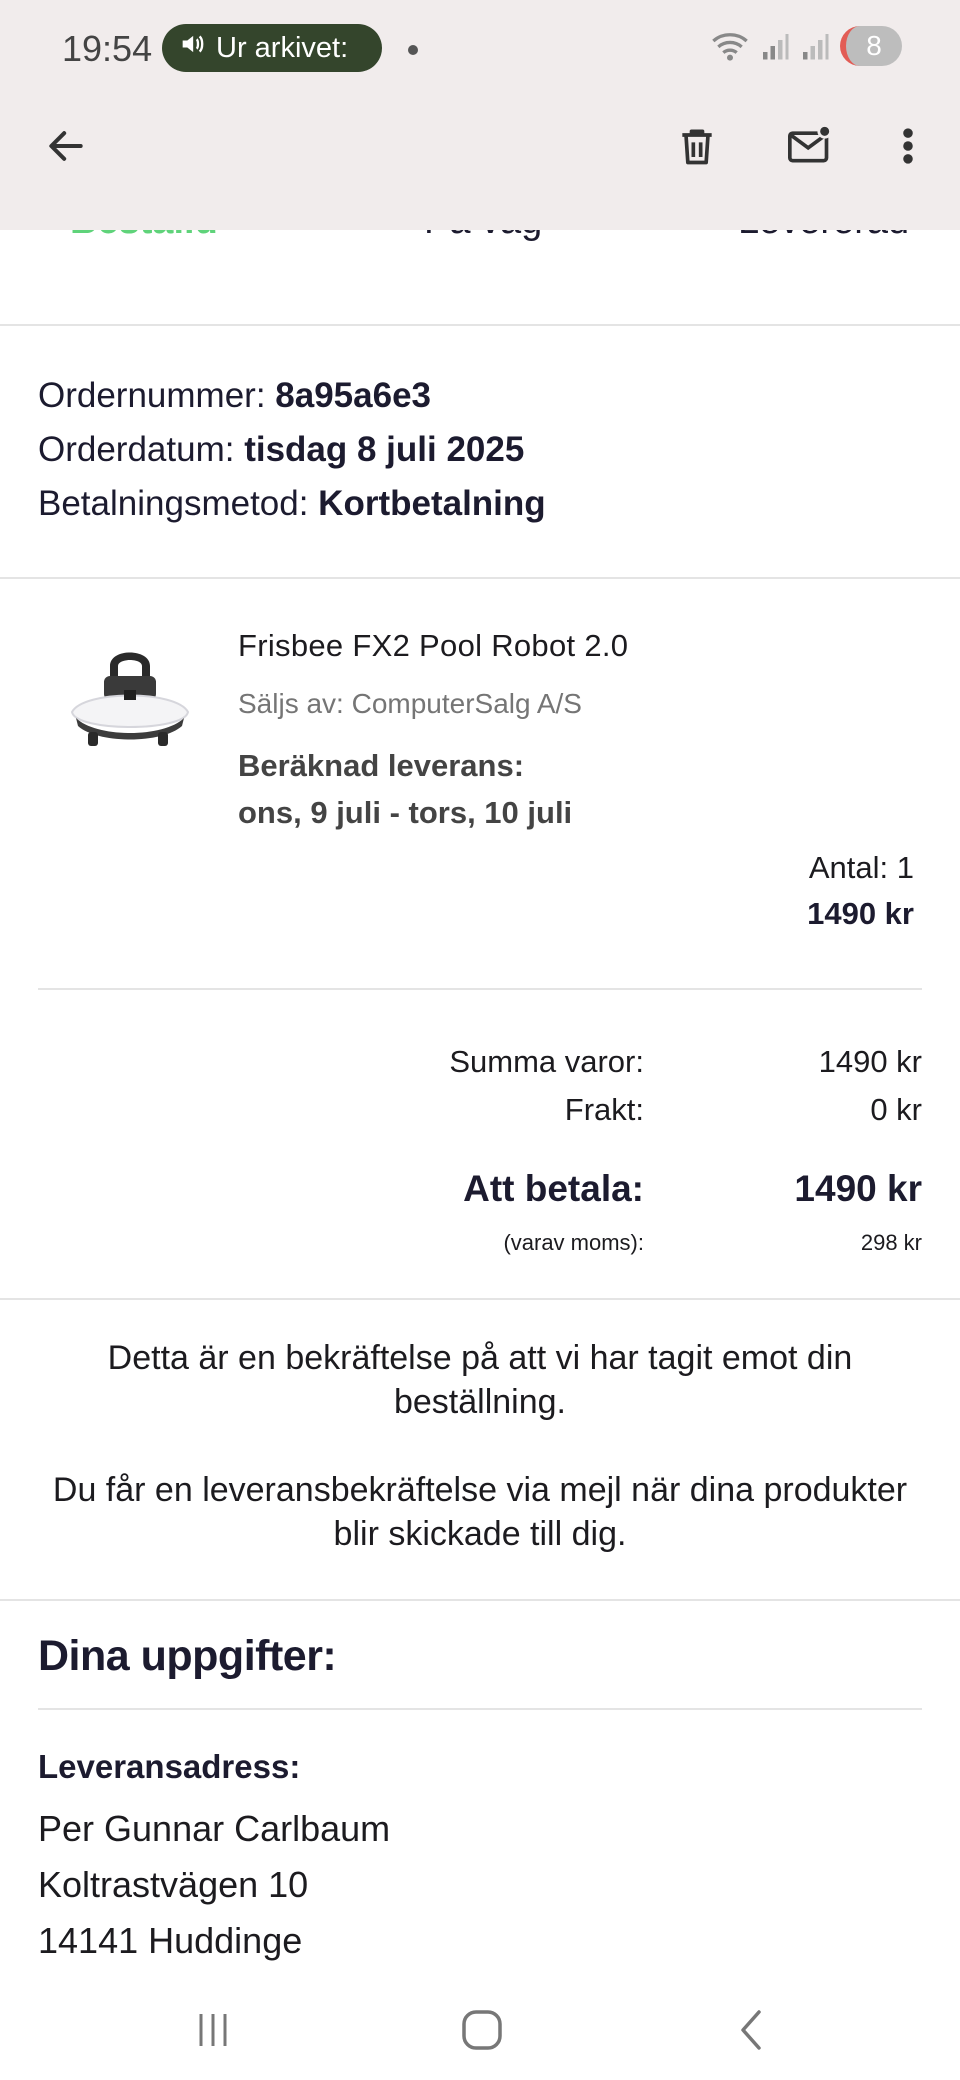 Image resolution: width=960 pixels, height=2080 pixels. I want to click on delete-icon, so click(697, 146).